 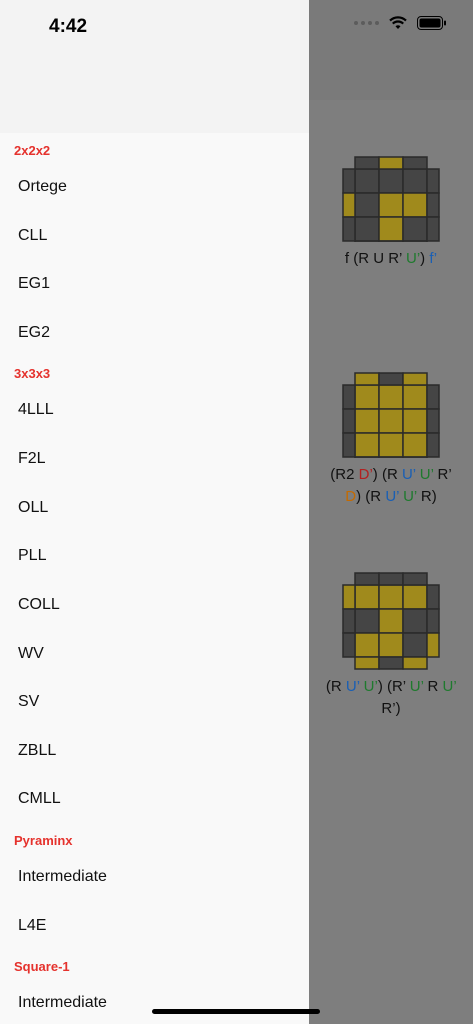 What do you see at coordinates (33, 508) in the screenshot?
I see `menu-item-oll: OLL` at bounding box center [33, 508].